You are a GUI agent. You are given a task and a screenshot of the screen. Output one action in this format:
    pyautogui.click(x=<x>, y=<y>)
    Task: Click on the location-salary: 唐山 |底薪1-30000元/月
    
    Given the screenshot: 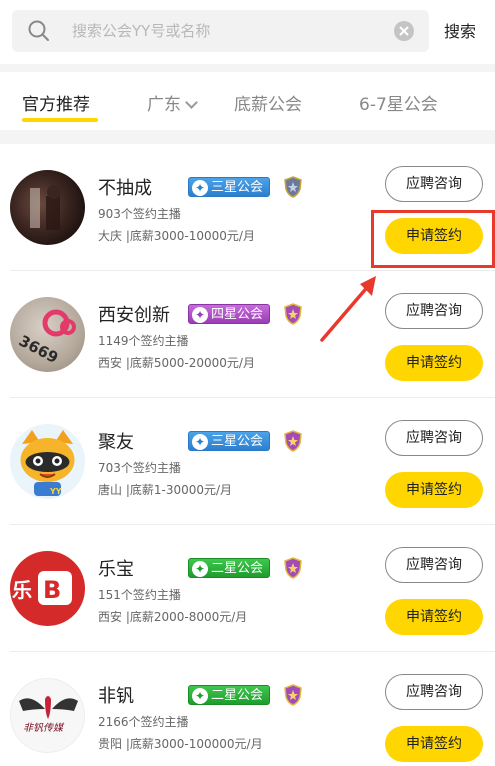 What is the action you would take?
    pyautogui.click(x=165, y=490)
    